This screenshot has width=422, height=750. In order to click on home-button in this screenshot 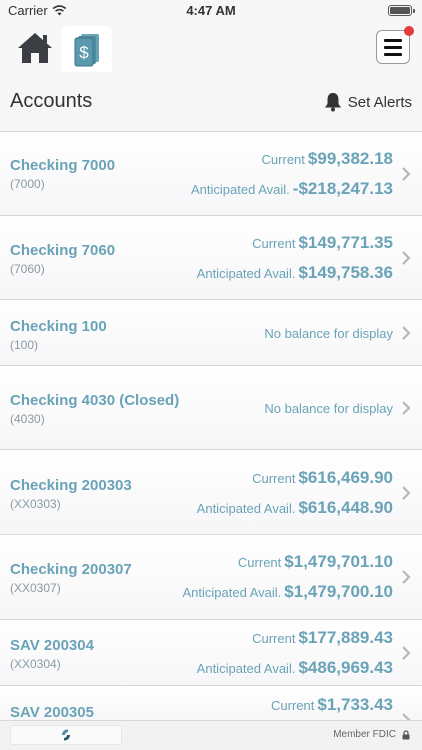, I will do `click(35, 48)`.